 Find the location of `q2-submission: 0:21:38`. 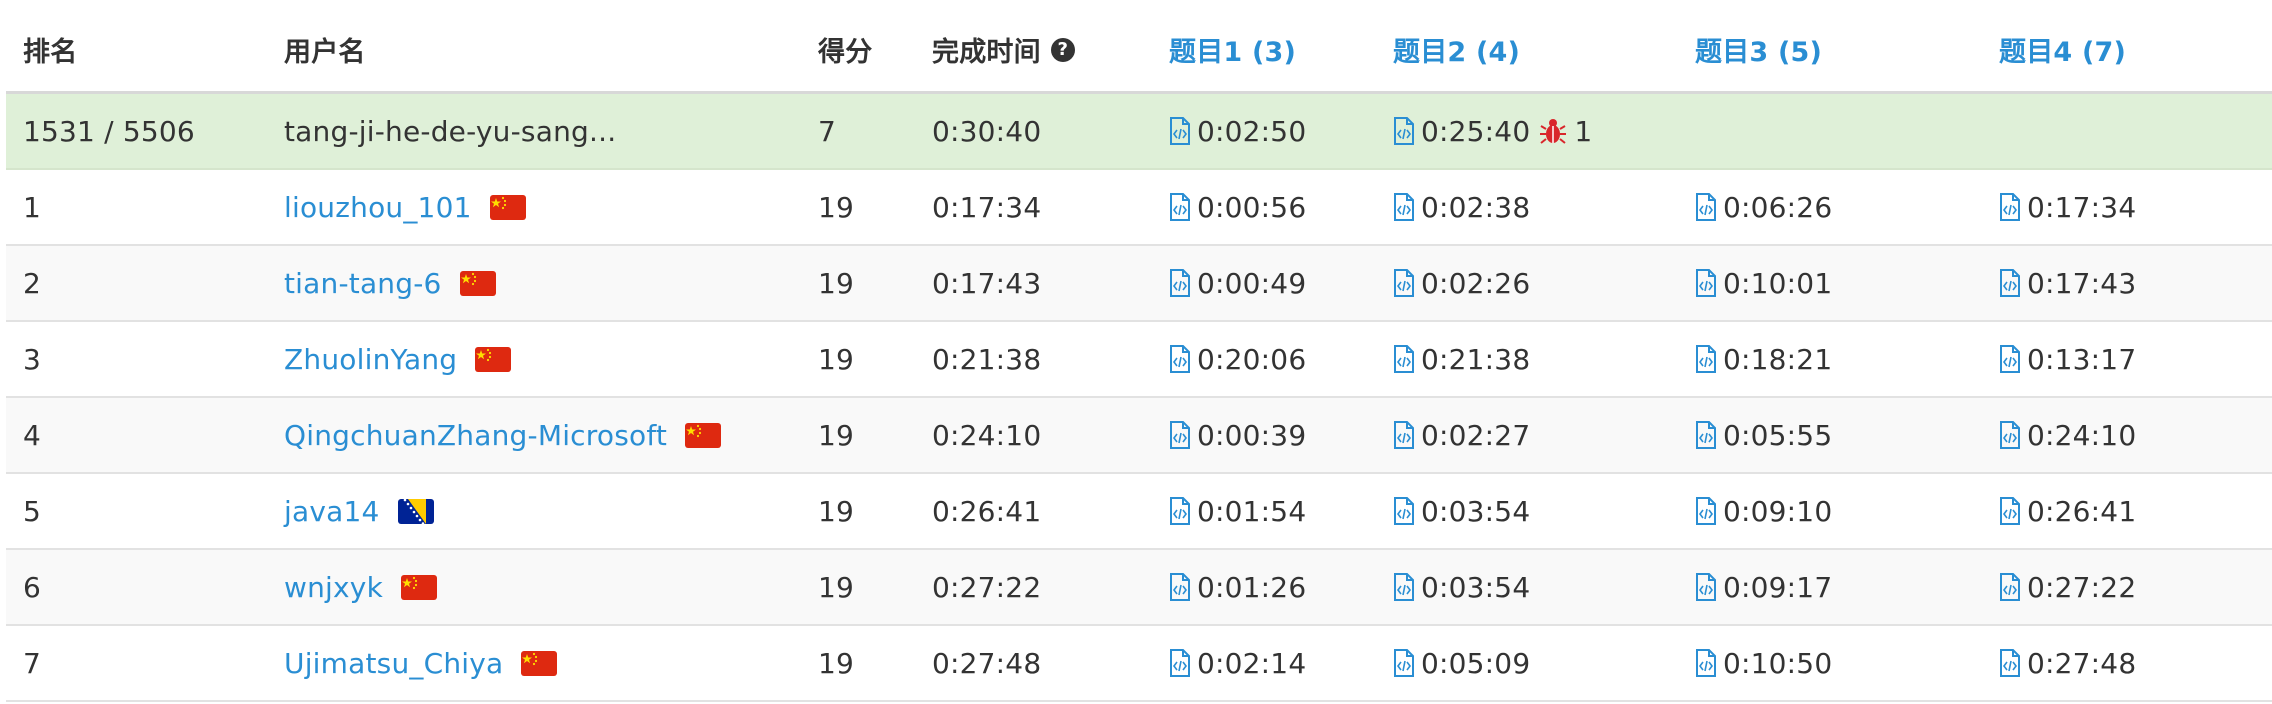

q2-submission: 0:21:38 is located at coordinates (1461, 359).